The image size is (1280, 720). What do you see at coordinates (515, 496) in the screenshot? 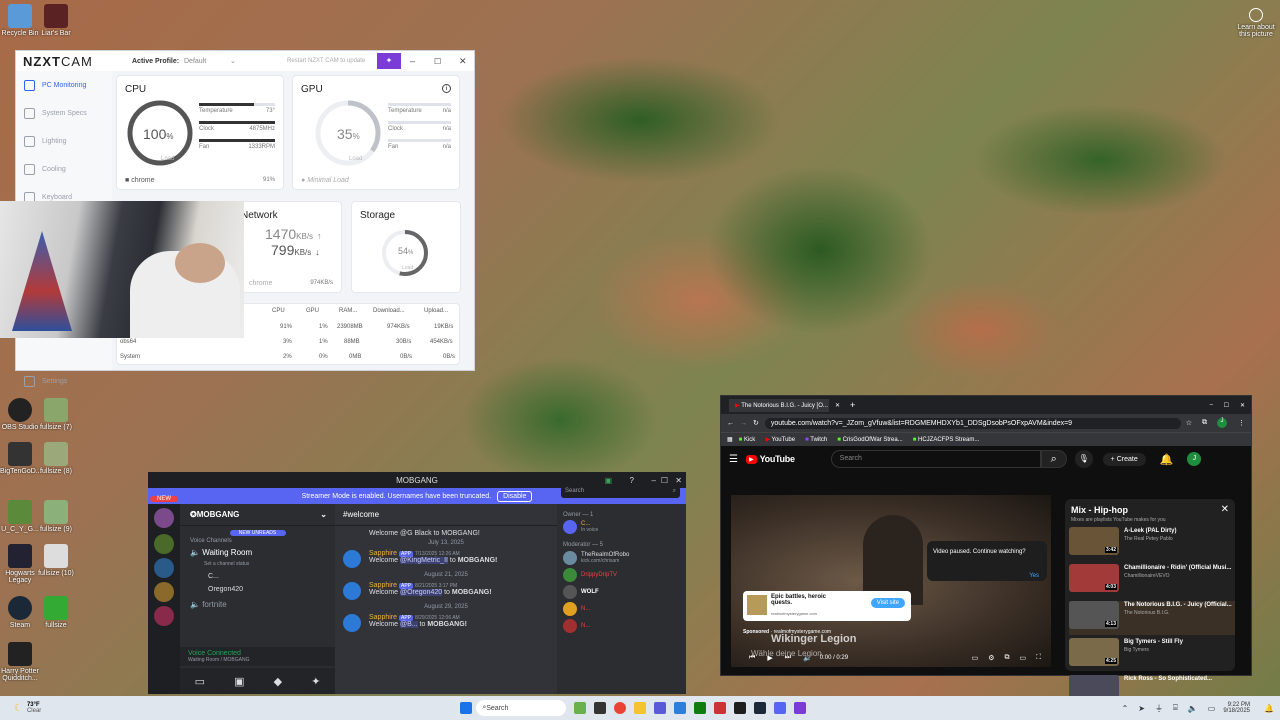
I see `disable-button: Disable` at bounding box center [515, 496].